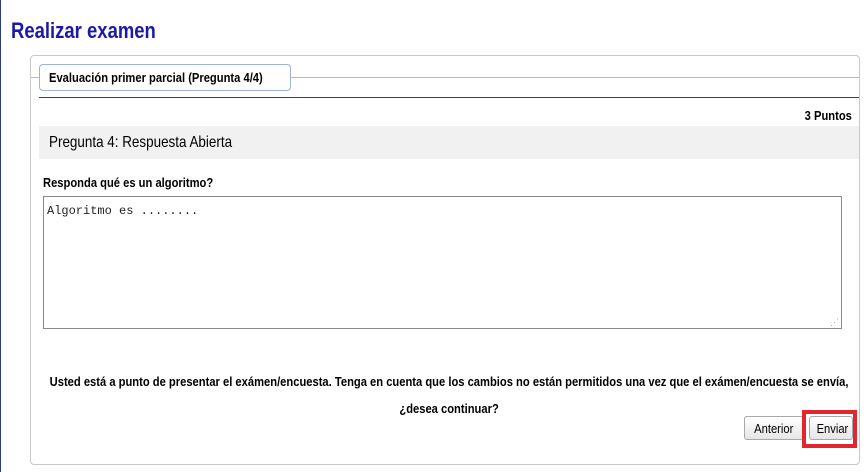 This screenshot has width=866, height=472. What do you see at coordinates (35, 77) in the screenshot?
I see `legend-divider-left` at bounding box center [35, 77].